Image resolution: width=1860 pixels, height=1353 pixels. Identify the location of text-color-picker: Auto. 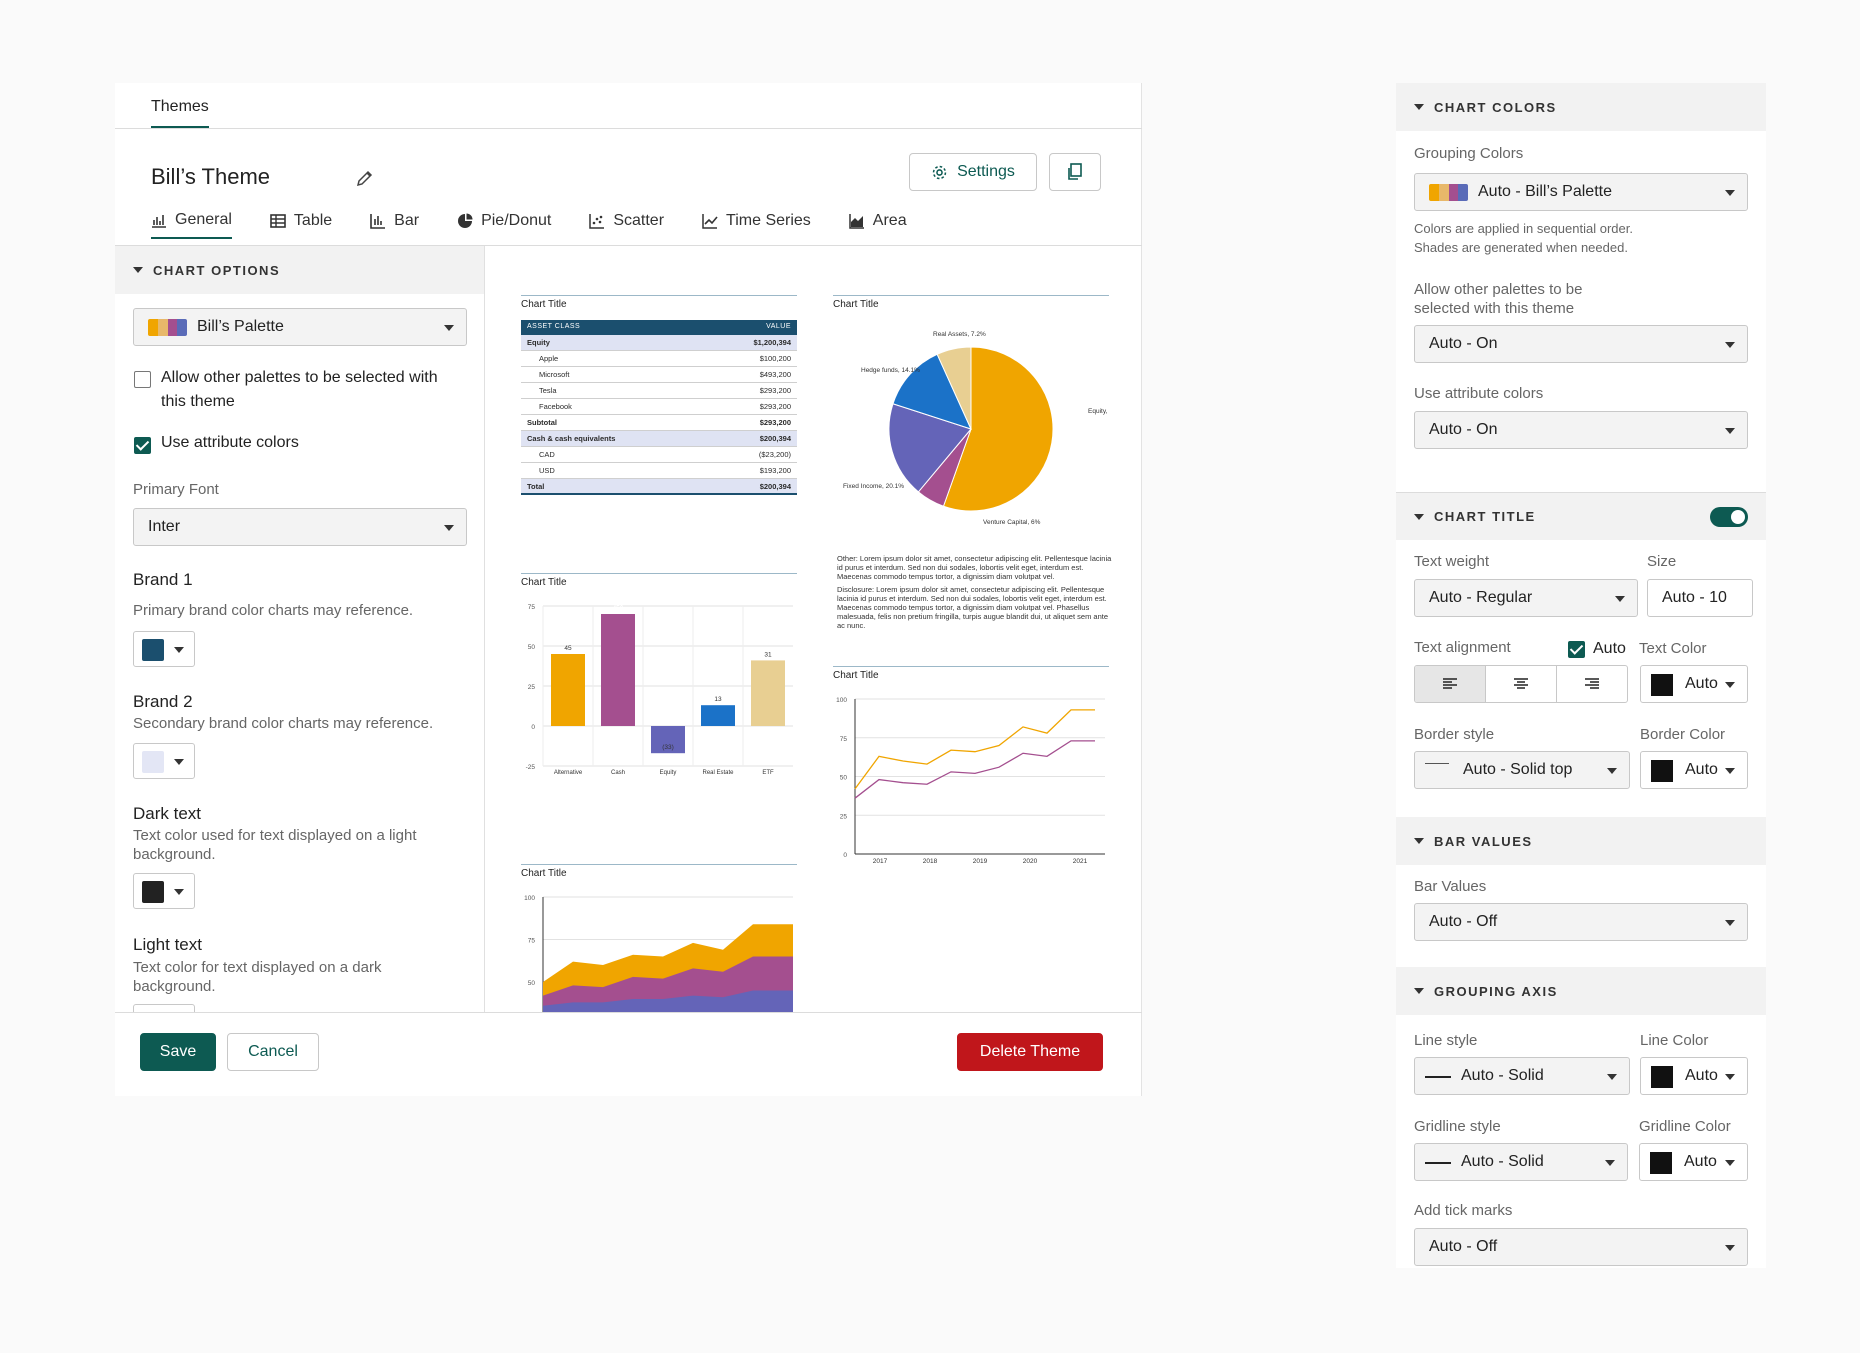
(1694, 684).